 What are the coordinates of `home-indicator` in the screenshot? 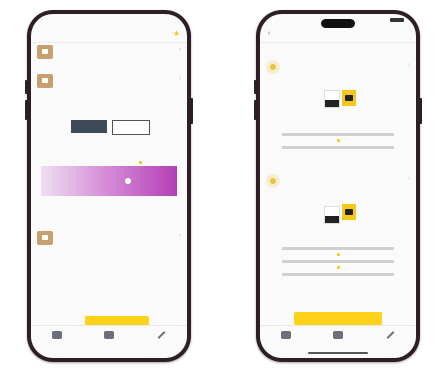 It's located at (338, 353).